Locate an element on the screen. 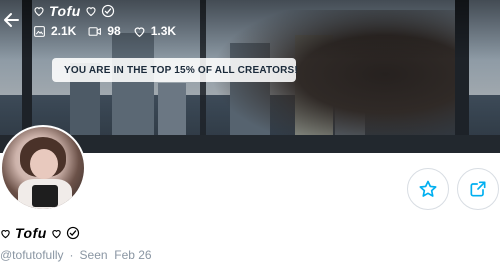 The width and height of the screenshot is (500, 268). last-seen: Seen Feb 26 is located at coordinates (115, 255).